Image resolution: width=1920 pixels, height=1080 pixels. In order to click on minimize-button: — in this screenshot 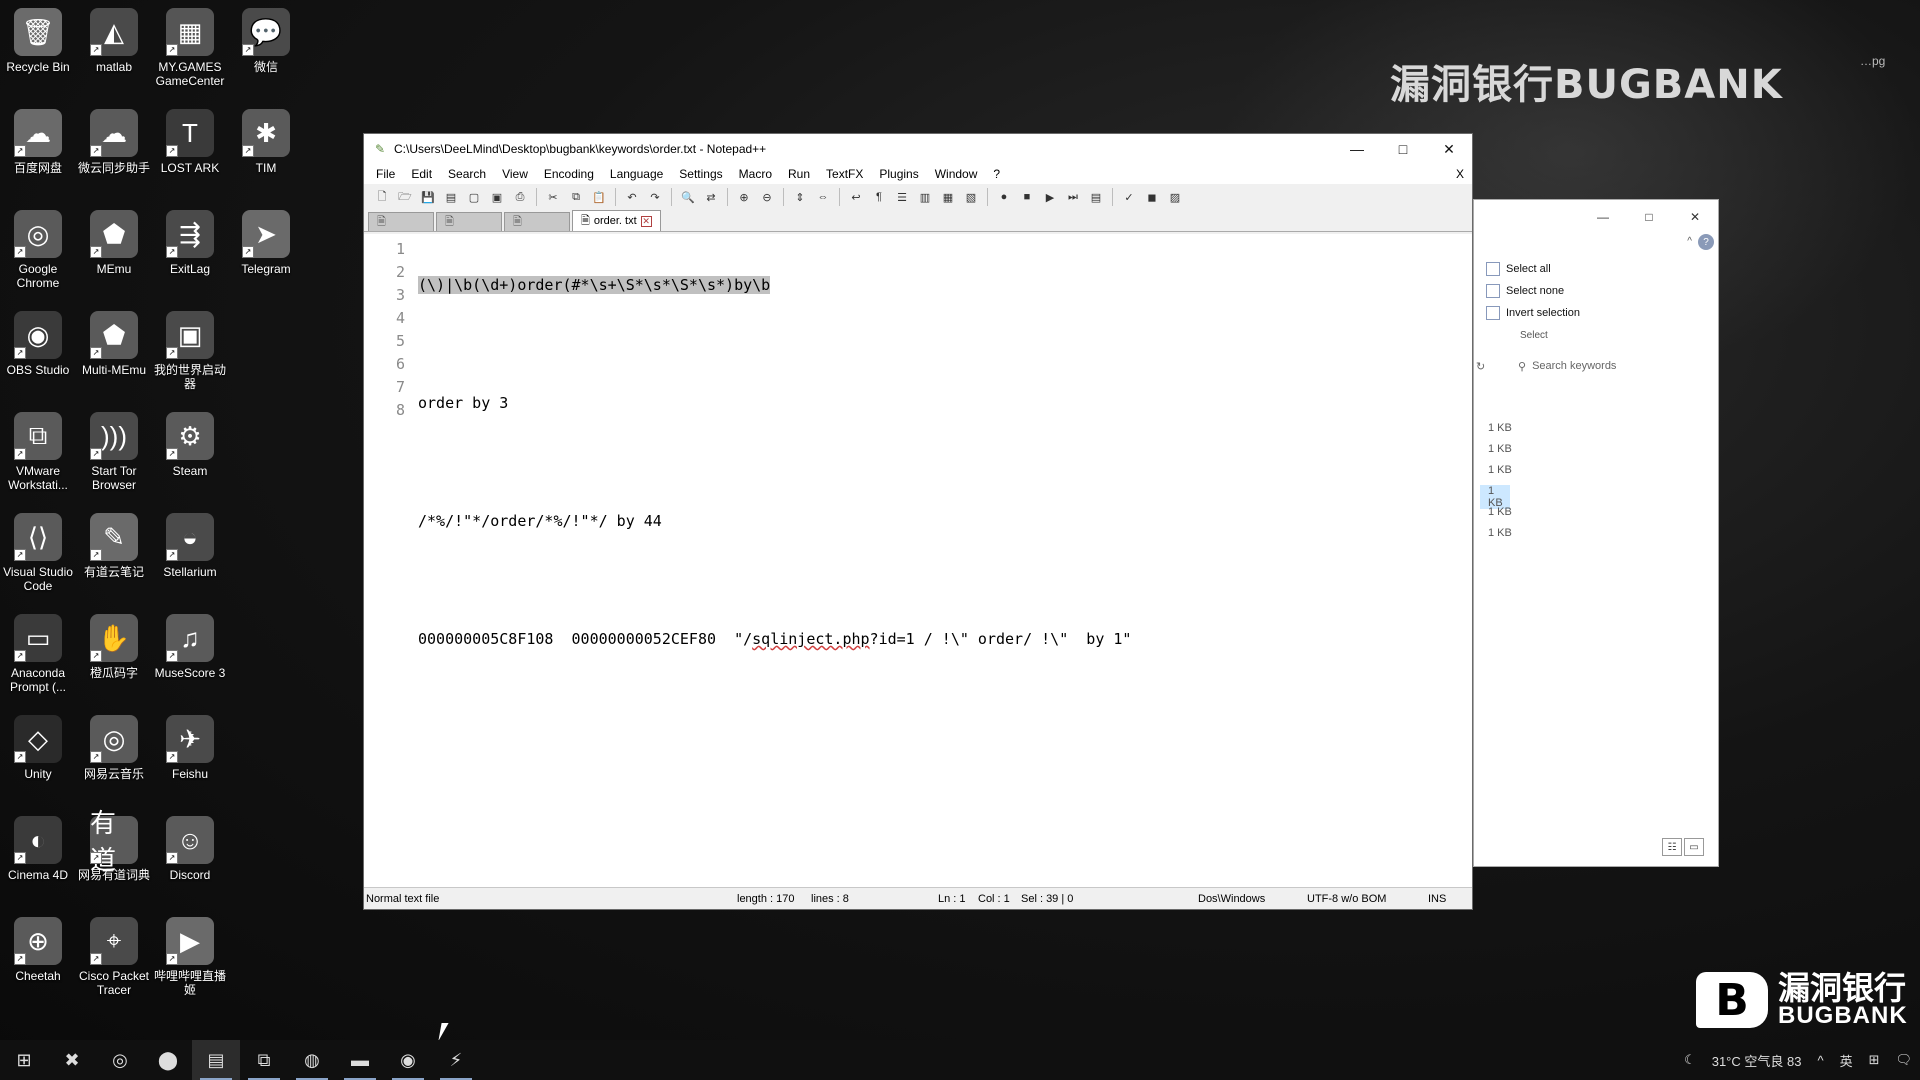, I will do `click(1357, 149)`.